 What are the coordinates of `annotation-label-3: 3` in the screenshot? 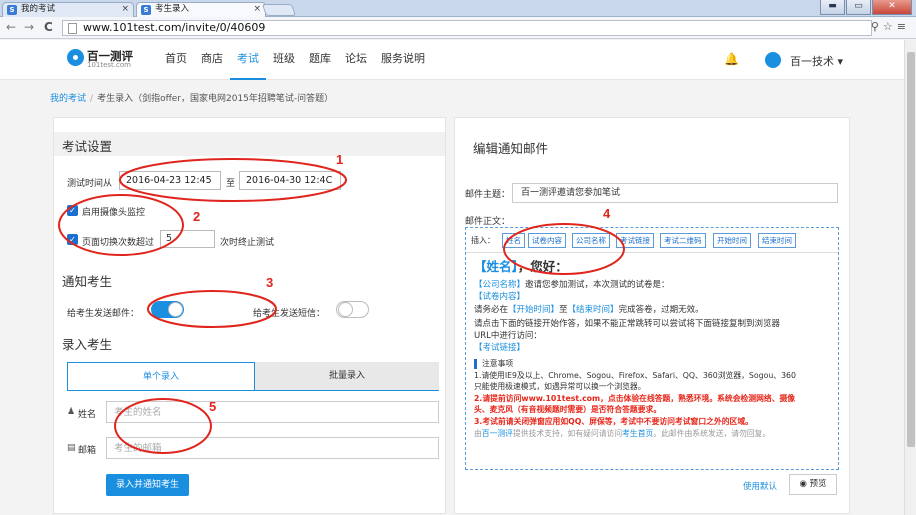 It's located at (270, 282).